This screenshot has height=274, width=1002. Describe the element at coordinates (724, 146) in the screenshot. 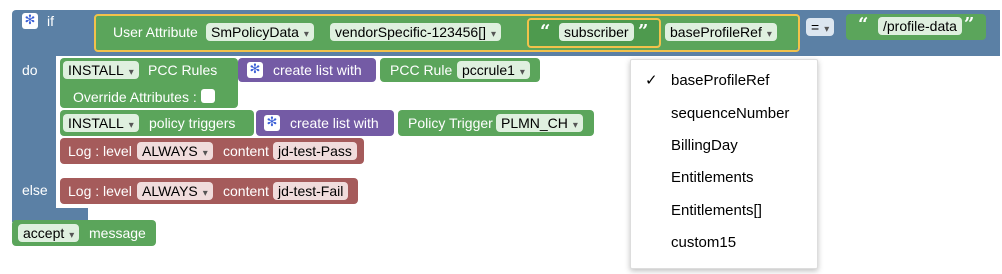

I see `menu-item-billing-day: BillingDay` at that location.